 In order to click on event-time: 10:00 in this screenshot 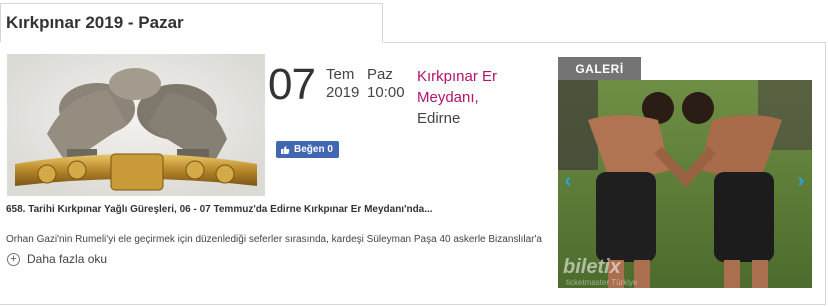, I will do `click(386, 92)`.